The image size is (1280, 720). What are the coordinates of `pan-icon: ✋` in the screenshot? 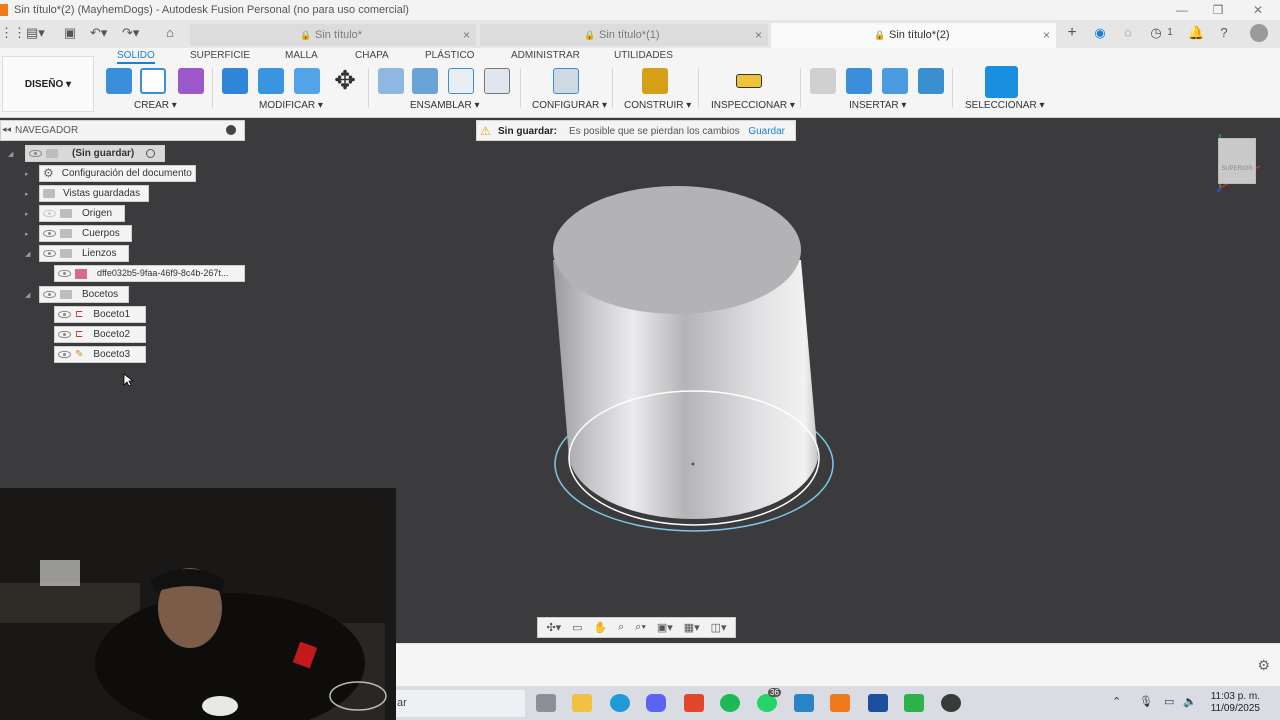 It's located at (600, 627).